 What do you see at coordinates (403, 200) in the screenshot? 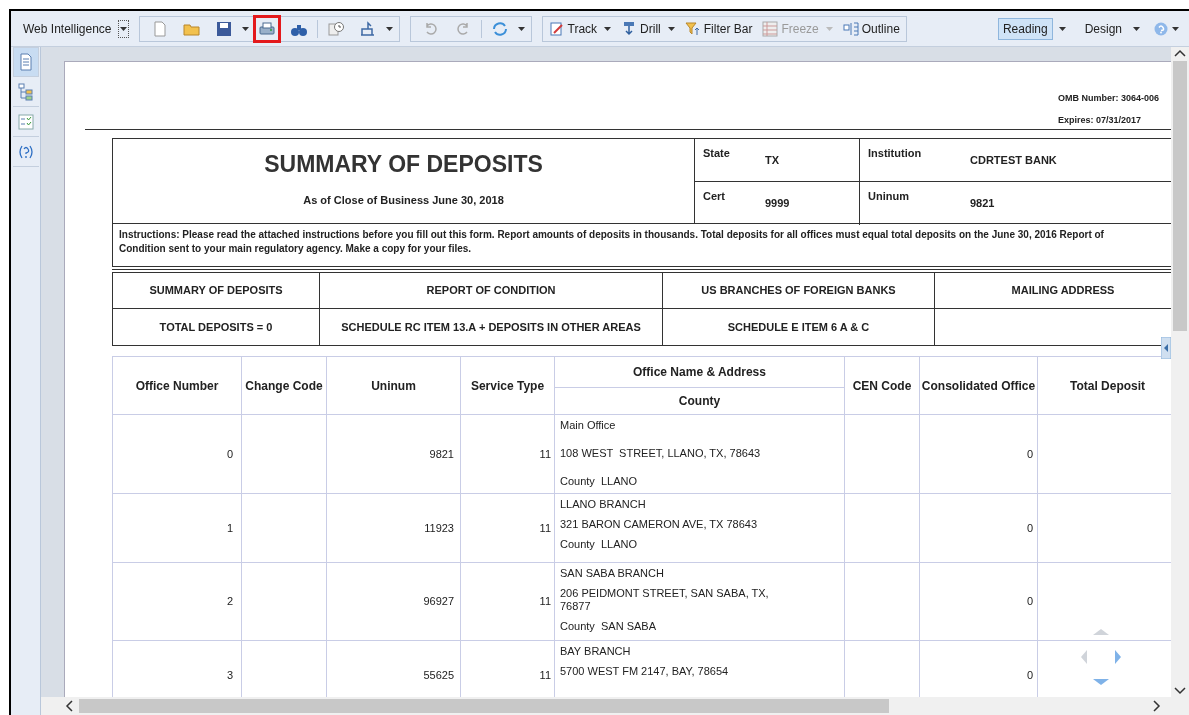
I see `report-subtitle: As of Close of Business June 30, 2018` at bounding box center [403, 200].